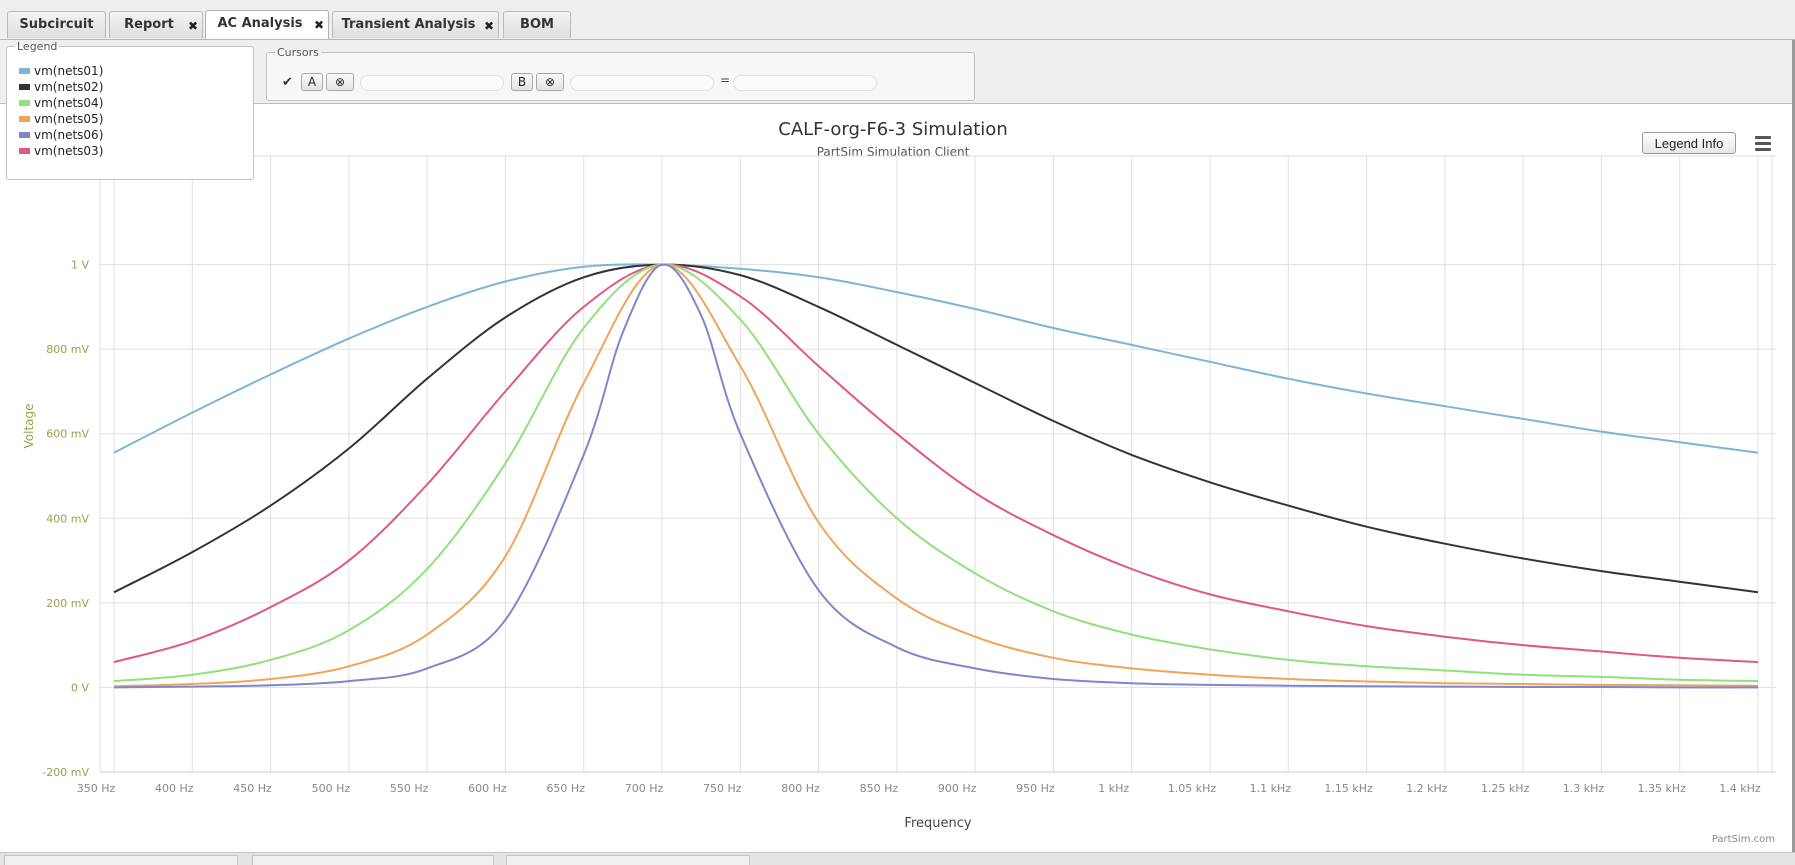 This screenshot has height=865, width=1795. What do you see at coordinates (487, 788) in the screenshot?
I see `x-tick-label: 600 Hz` at bounding box center [487, 788].